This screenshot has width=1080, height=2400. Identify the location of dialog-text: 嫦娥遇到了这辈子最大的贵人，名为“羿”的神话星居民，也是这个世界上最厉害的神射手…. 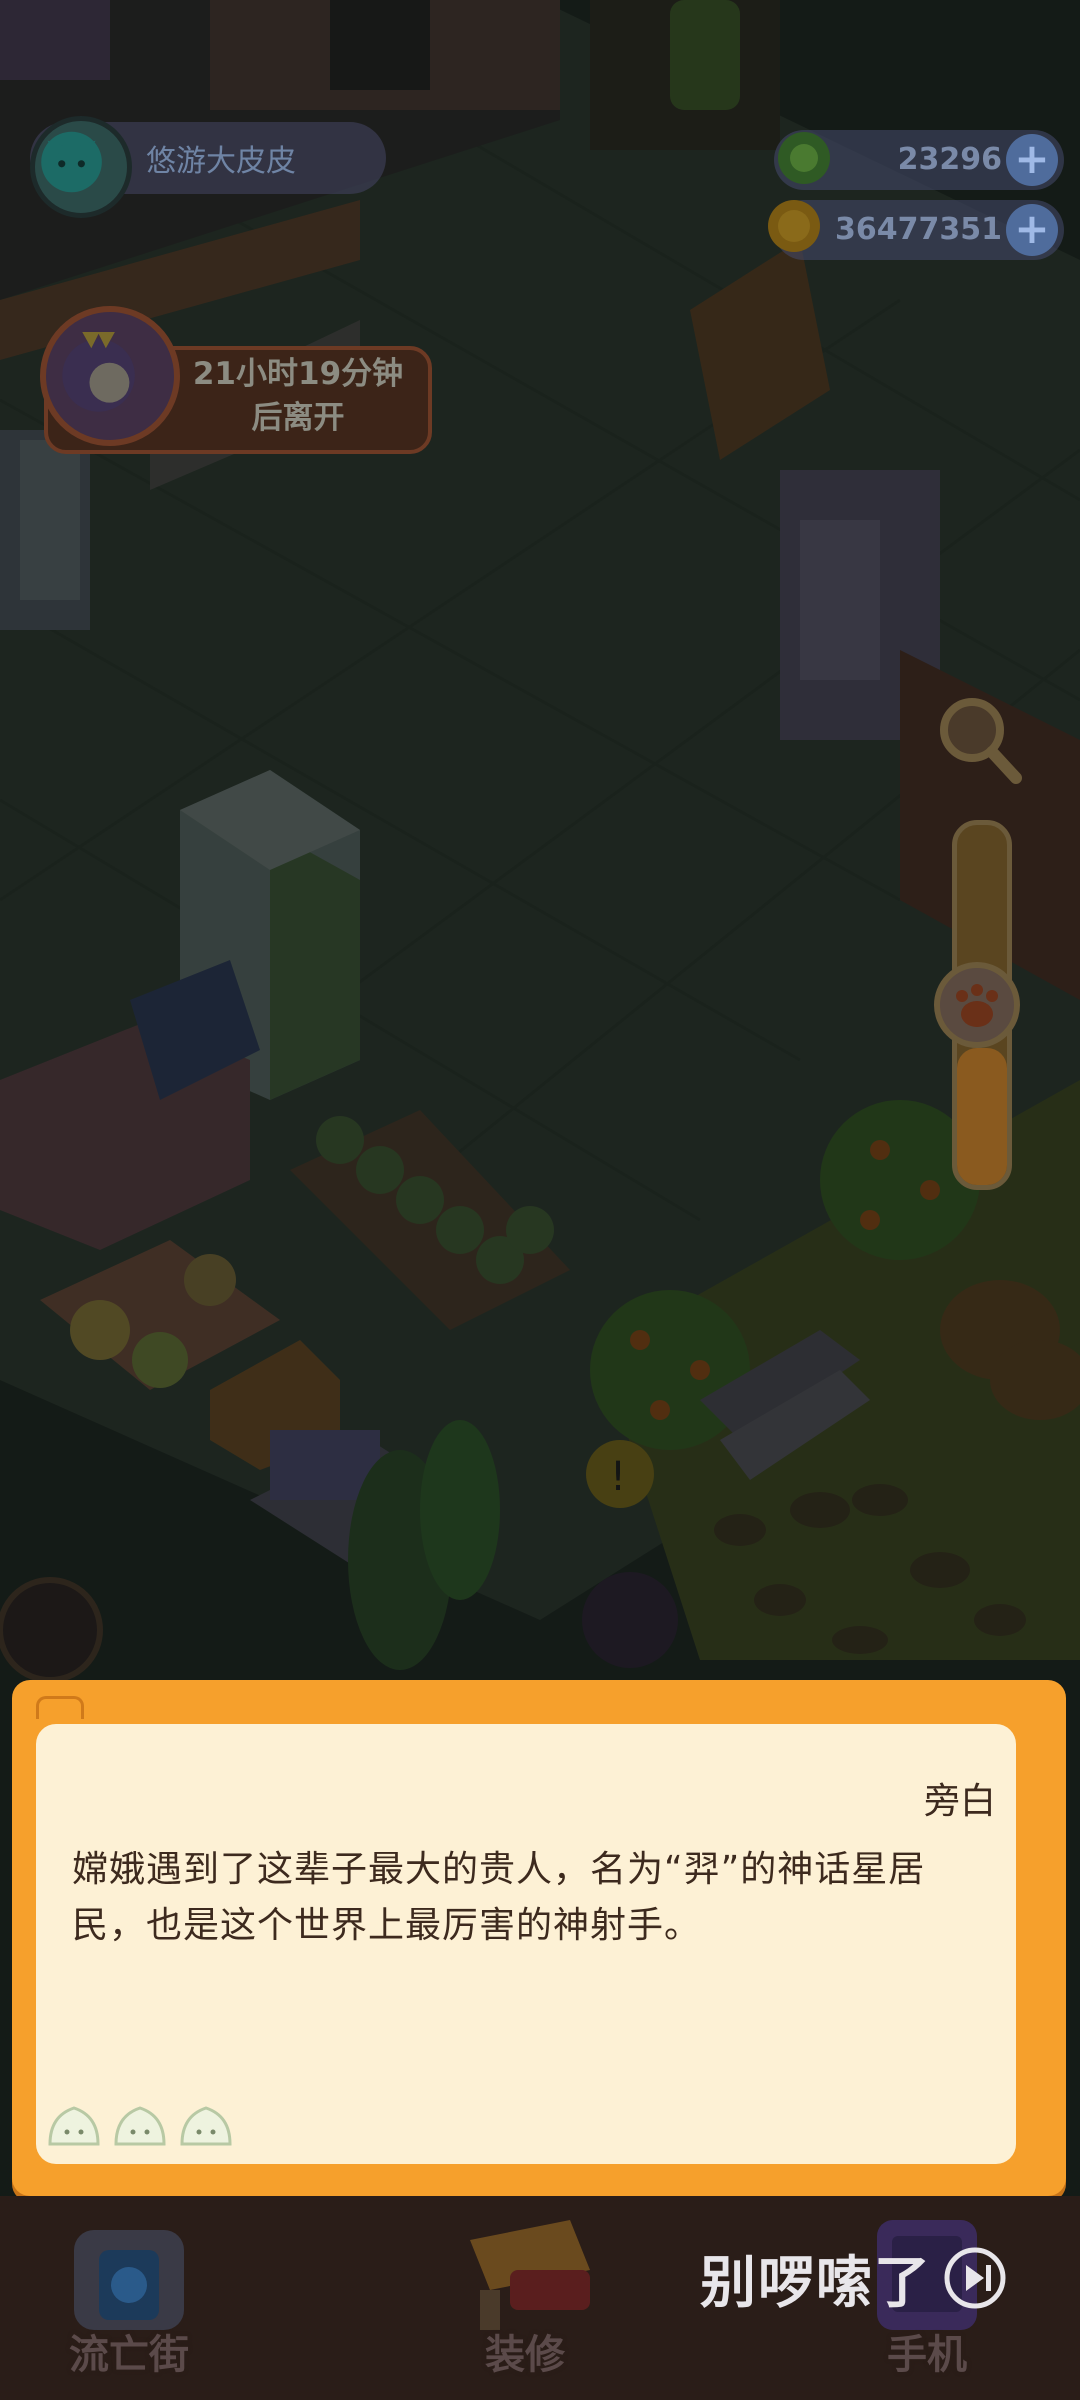
(499, 1897).